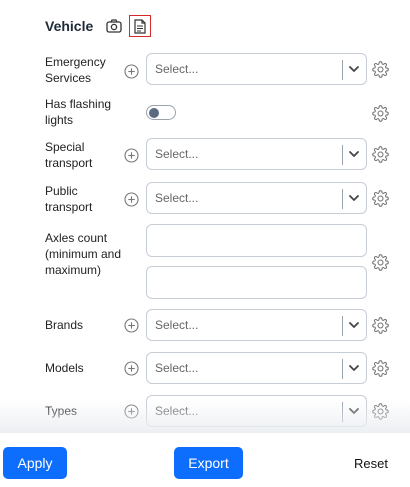 This screenshot has width=410, height=487. Describe the element at coordinates (83, 254) in the screenshot. I see `field-label: Axles count (minimum and maximum)` at that location.